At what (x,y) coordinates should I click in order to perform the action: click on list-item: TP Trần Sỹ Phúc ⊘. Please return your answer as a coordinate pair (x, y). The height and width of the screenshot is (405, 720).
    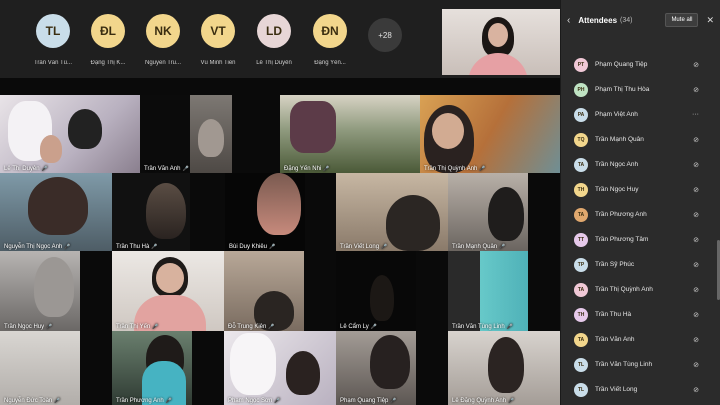
    Looking at the image, I should click on (639, 264).